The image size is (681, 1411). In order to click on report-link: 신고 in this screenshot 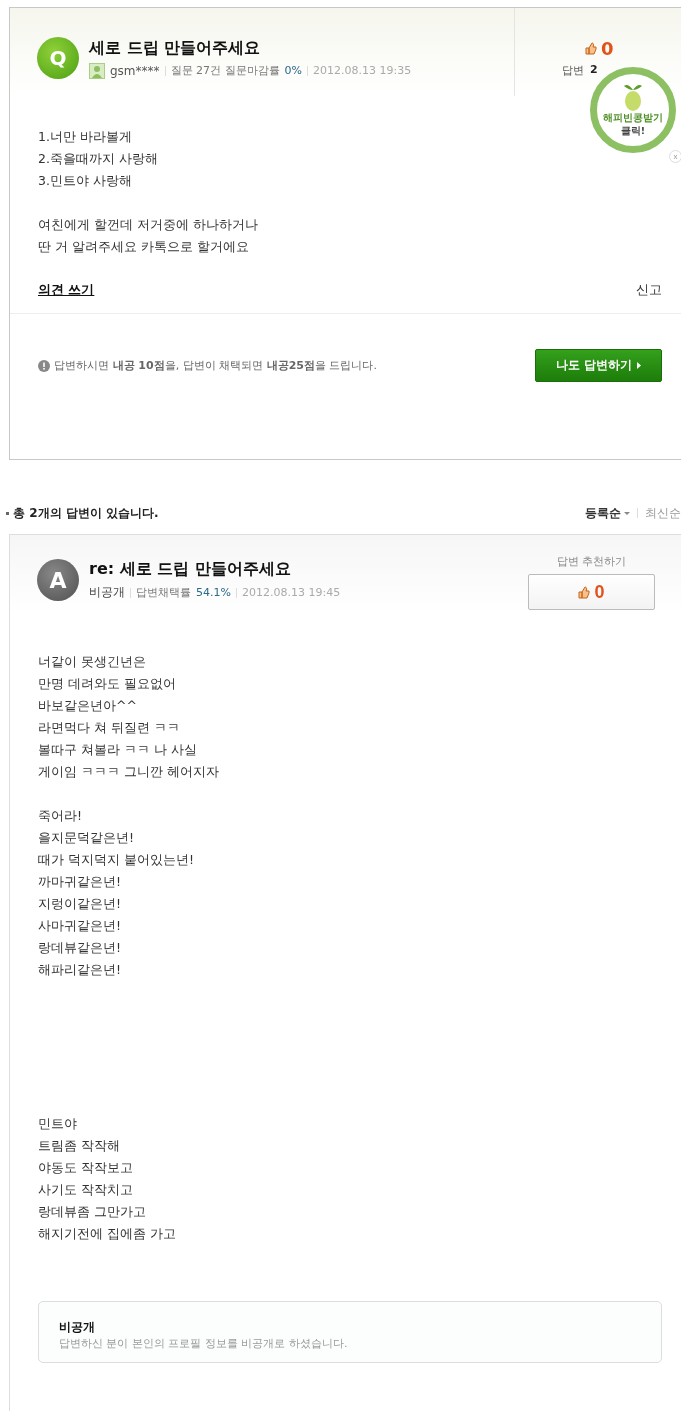, I will do `click(649, 290)`.